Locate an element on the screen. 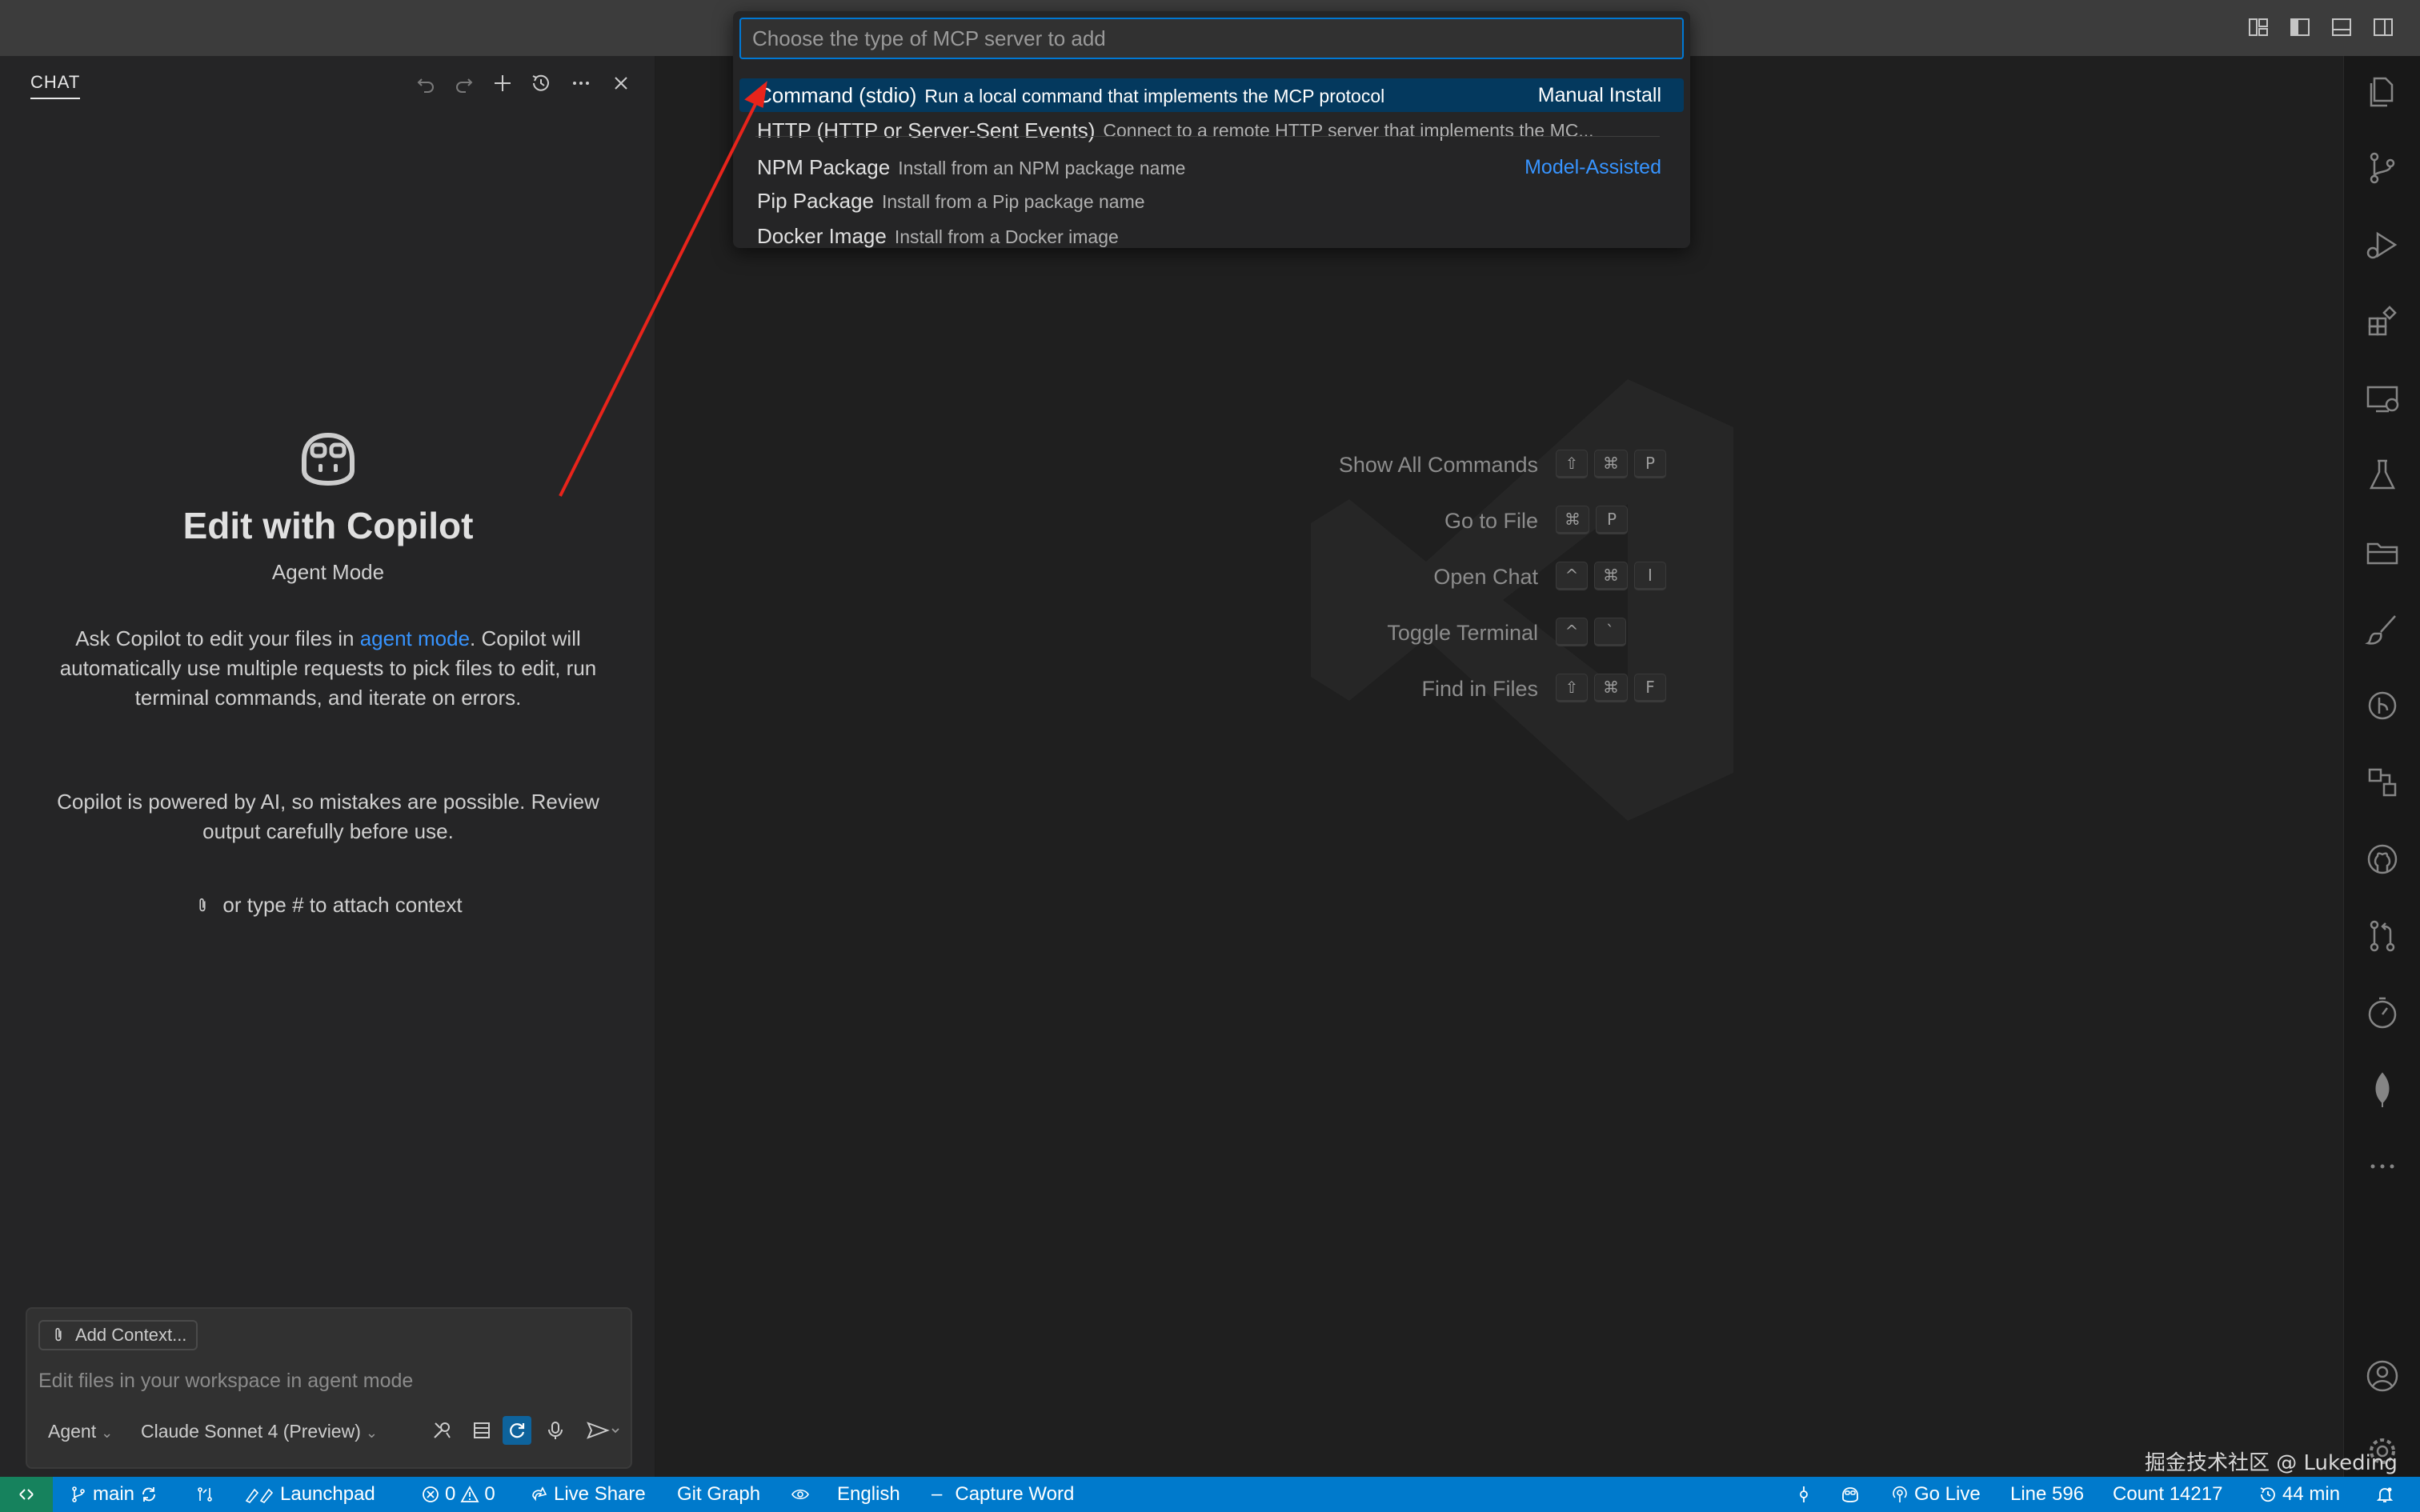  shortcut-label: Go to File is located at coordinates (1491, 521).